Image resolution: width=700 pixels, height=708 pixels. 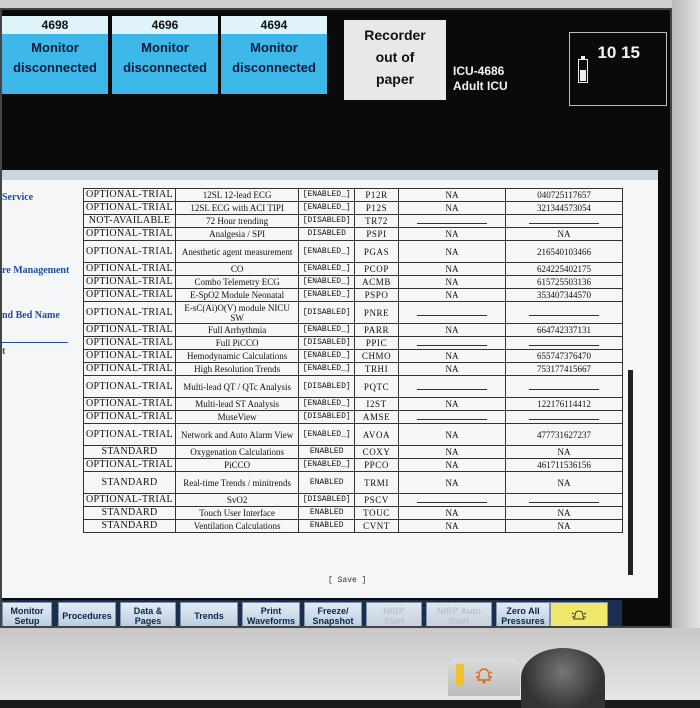 I want to click on soft-key-label: Print Waveforms, so click(x=271, y=616).